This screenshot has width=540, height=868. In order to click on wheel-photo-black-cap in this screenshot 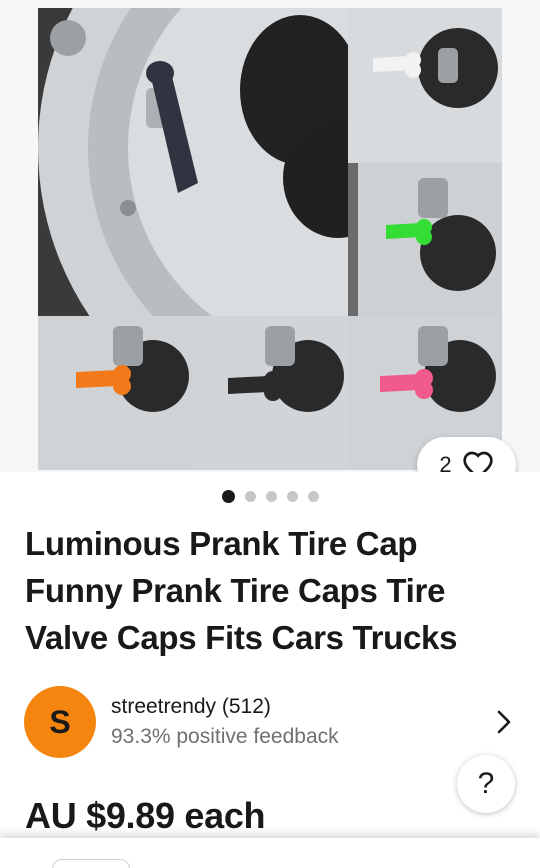, I will do `click(270, 393)`.